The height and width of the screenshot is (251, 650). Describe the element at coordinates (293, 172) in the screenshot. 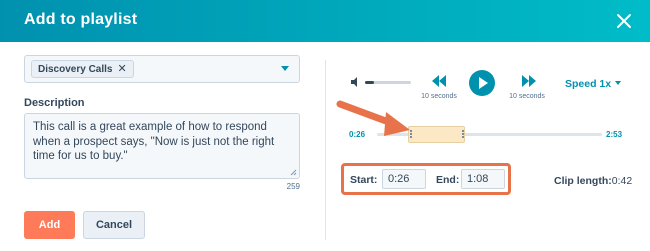

I see `resize-handle-icon` at that location.